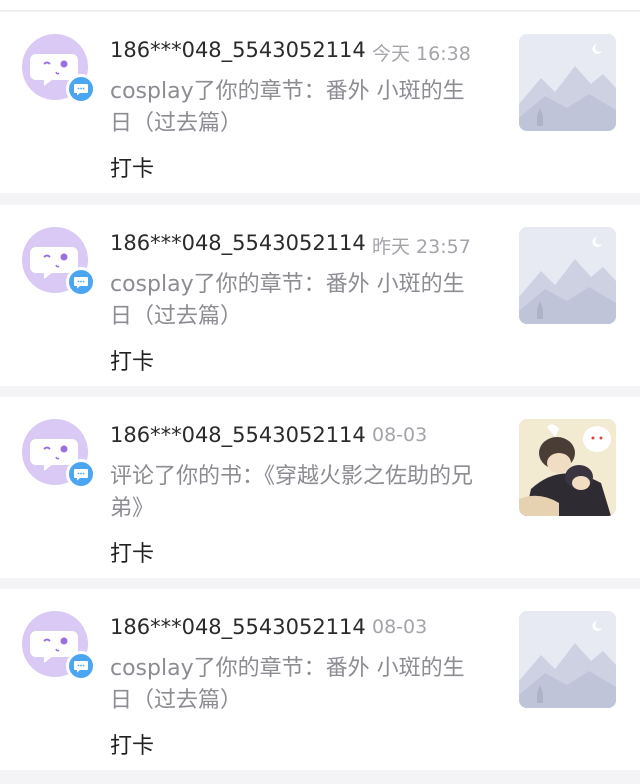 This screenshot has width=640, height=784. I want to click on previous-item-edge, so click(320, 5).